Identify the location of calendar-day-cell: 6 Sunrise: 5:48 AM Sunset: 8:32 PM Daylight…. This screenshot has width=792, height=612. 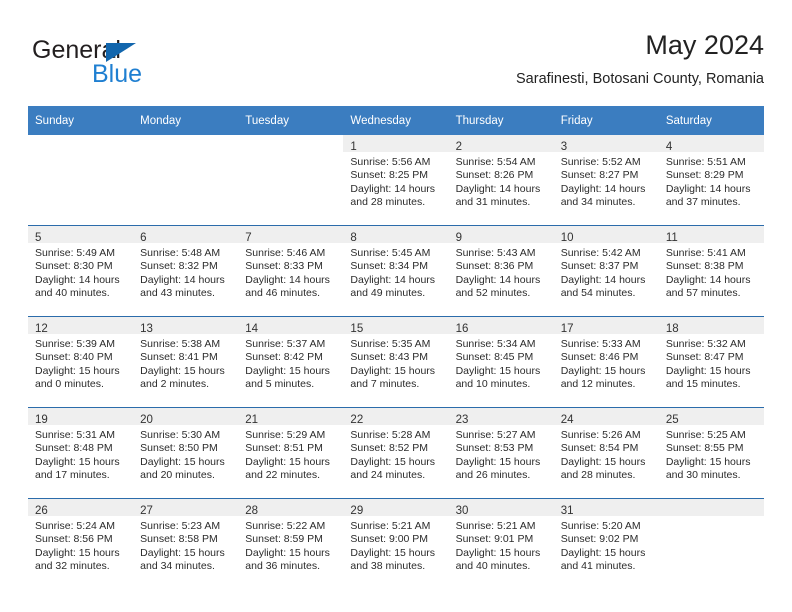
(186, 271).